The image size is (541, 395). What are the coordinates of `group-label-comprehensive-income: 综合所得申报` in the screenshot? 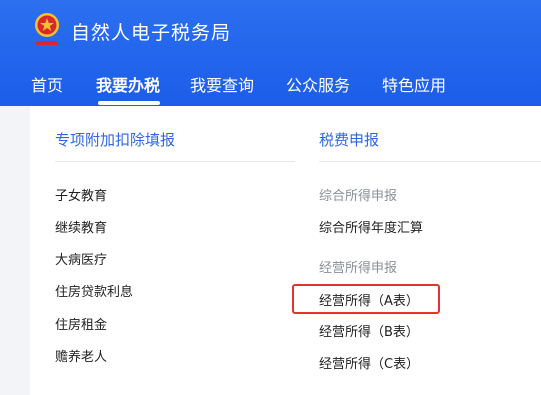 It's located at (358, 196).